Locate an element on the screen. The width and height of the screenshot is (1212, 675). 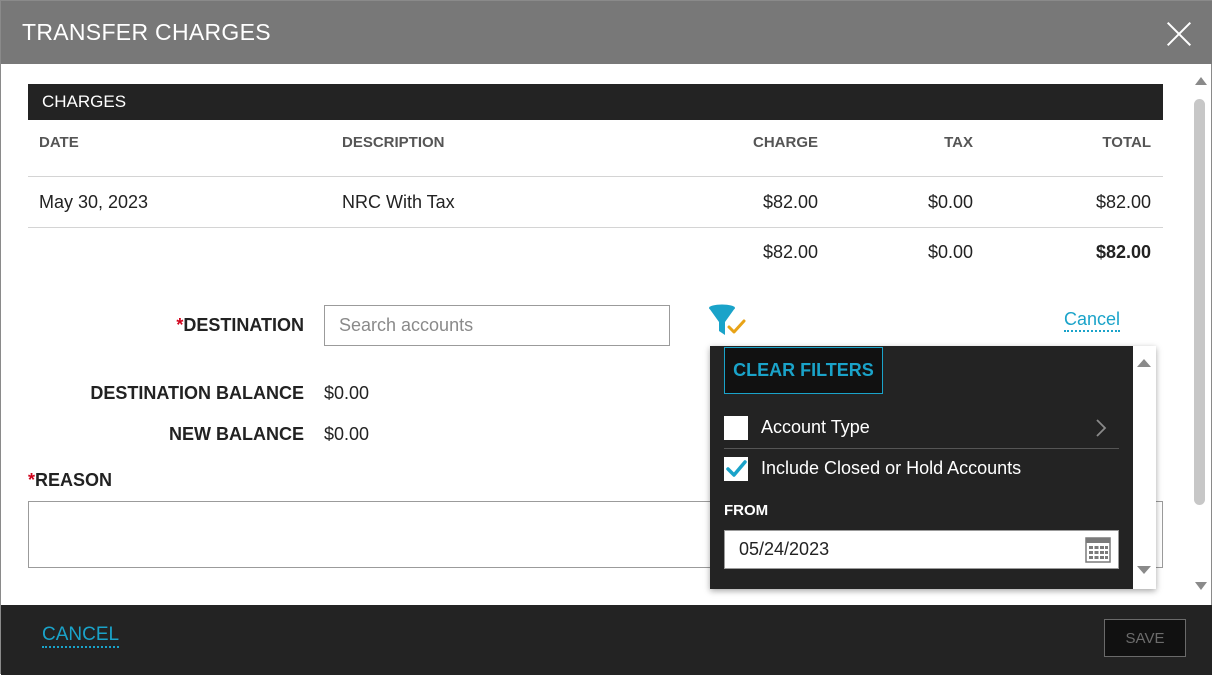
reason-label: *REASON is located at coordinates (70, 480).